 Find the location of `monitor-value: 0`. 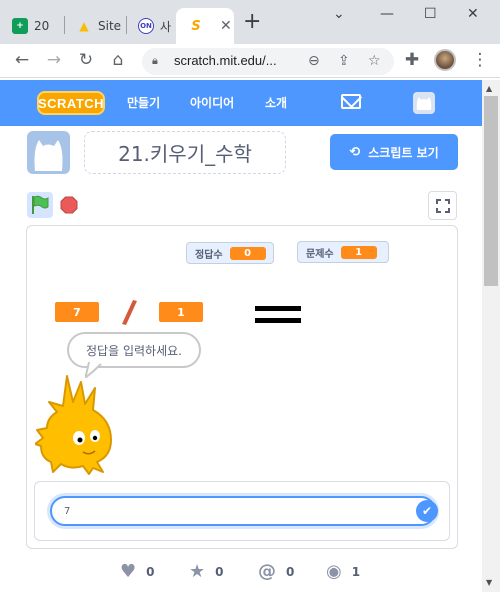

monitor-value: 0 is located at coordinates (247, 253).